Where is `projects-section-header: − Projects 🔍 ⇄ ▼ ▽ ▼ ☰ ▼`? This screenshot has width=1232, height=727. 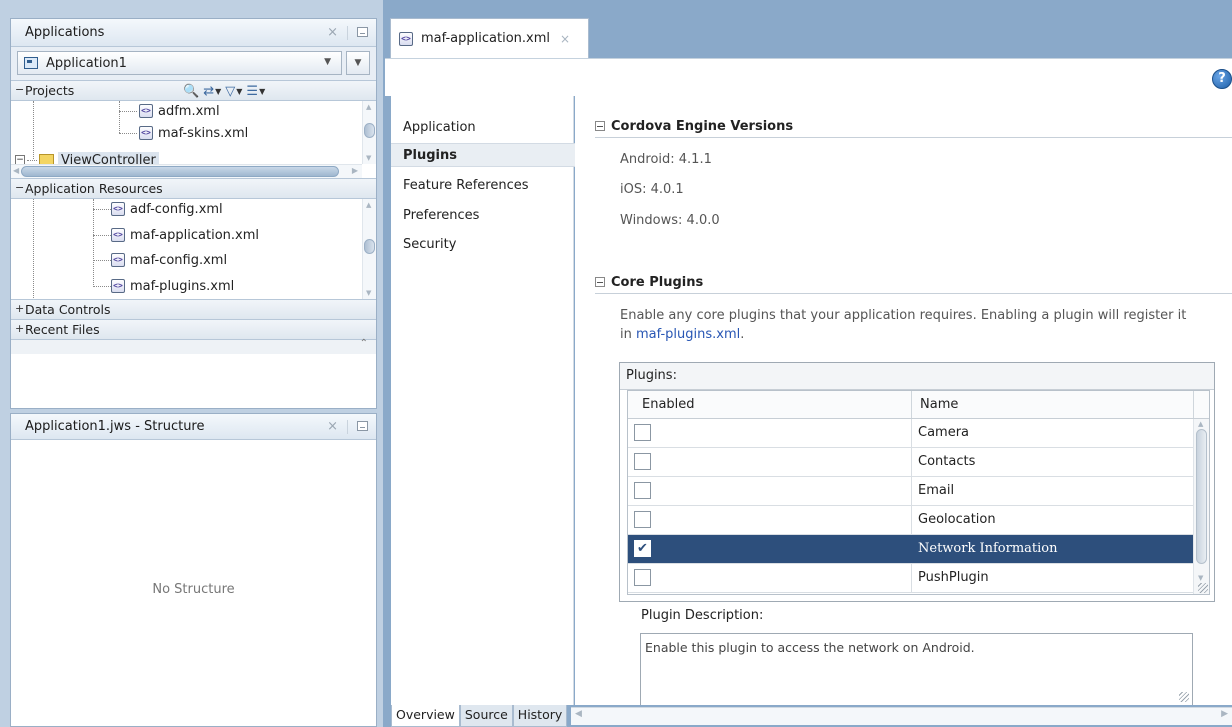 projects-section-header: − Projects 🔍 ⇄ ▼ ▽ ▼ ☰ ▼ is located at coordinates (193, 91).